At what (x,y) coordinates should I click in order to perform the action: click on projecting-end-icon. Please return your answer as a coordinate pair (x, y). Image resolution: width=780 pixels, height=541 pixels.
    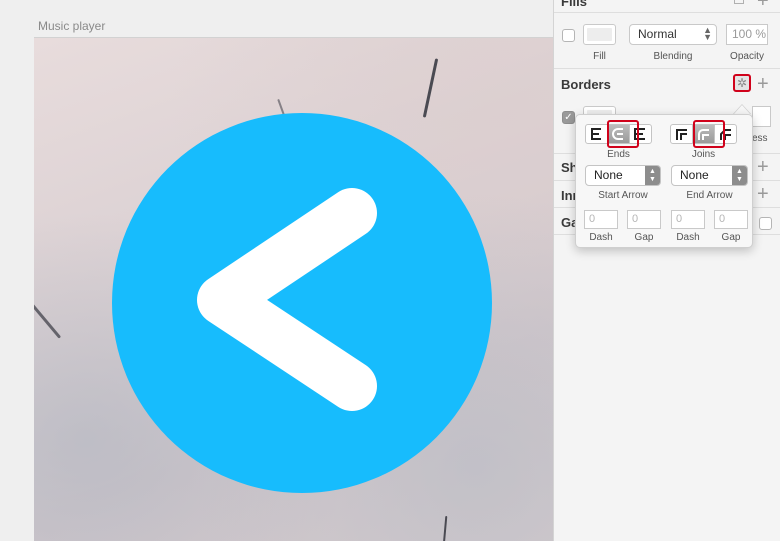
    Looking at the image, I should click on (639, 134).